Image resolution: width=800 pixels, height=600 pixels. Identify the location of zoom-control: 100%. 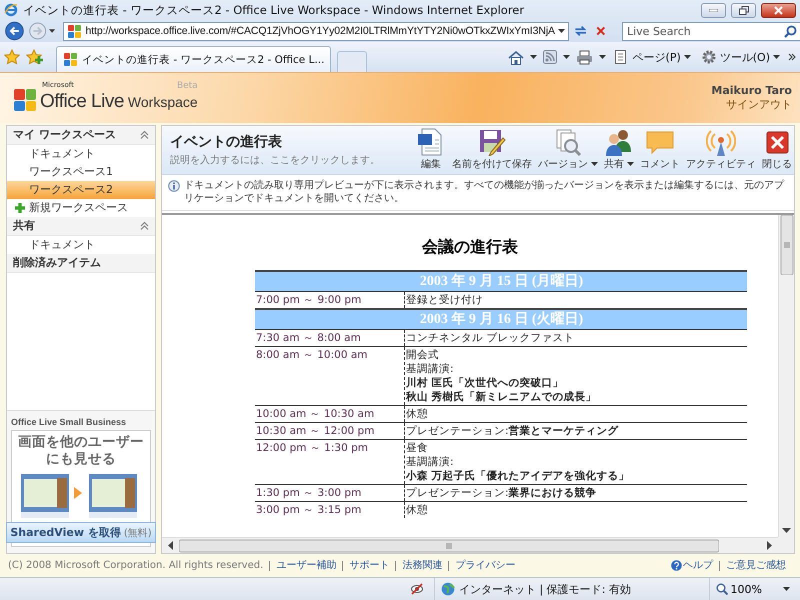
(754, 589).